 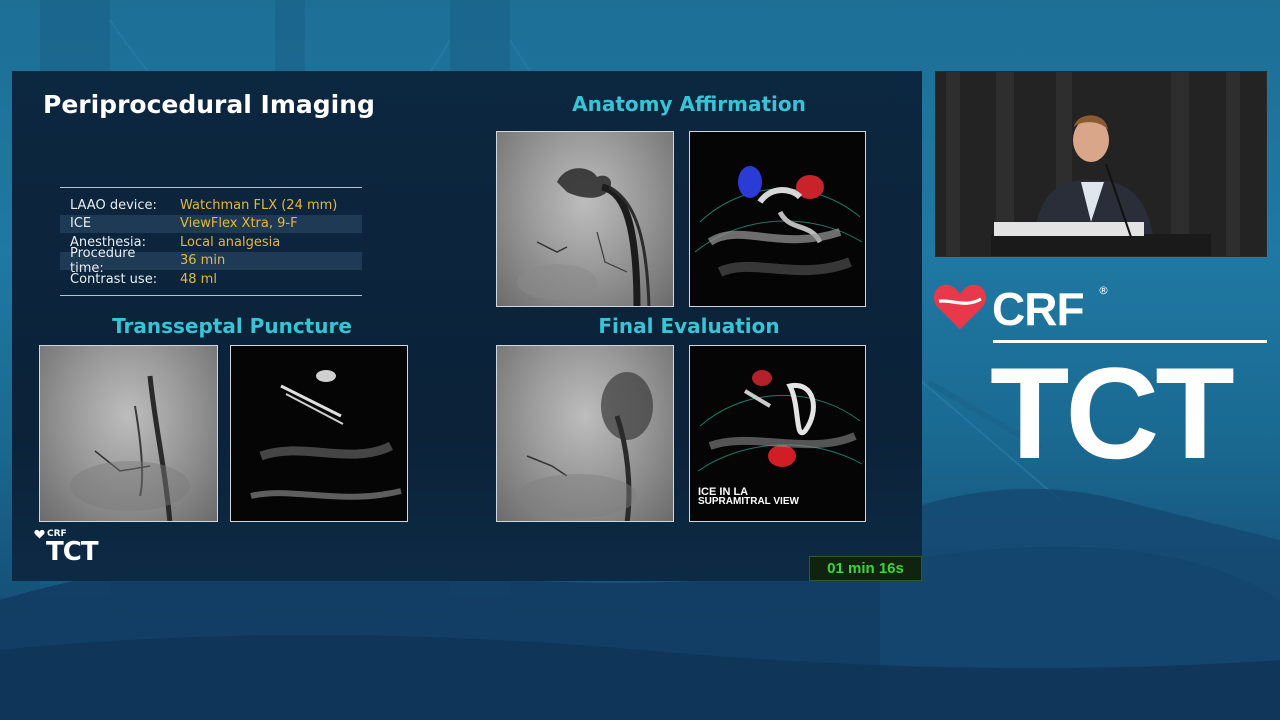 What do you see at coordinates (689, 104) in the screenshot?
I see `section-title-anatomy: Anatomy Affirmation` at bounding box center [689, 104].